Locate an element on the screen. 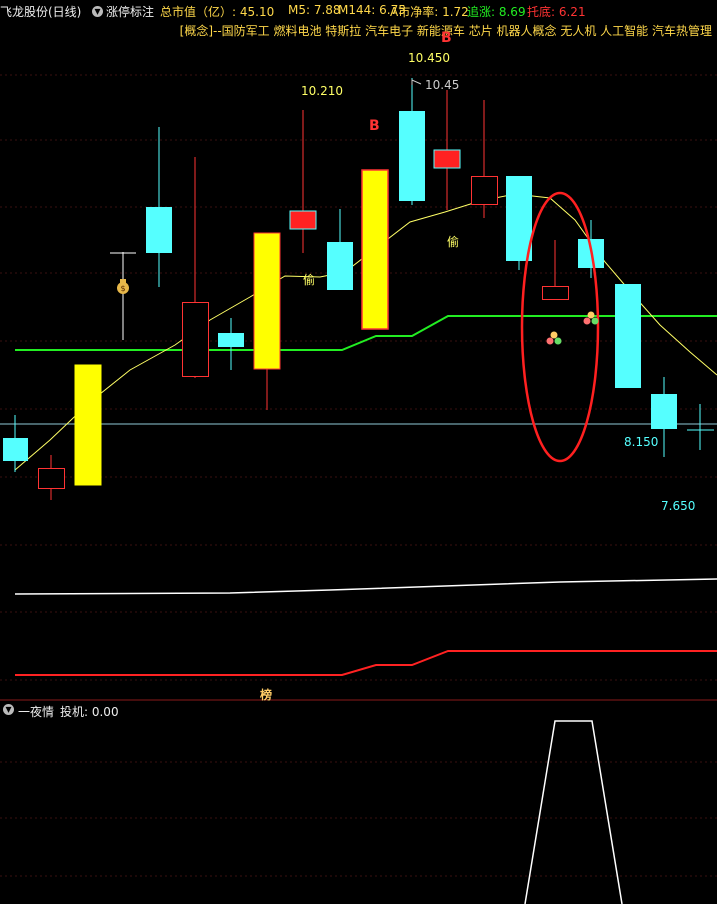  money-bag-icon: $ is located at coordinates (123, 286).